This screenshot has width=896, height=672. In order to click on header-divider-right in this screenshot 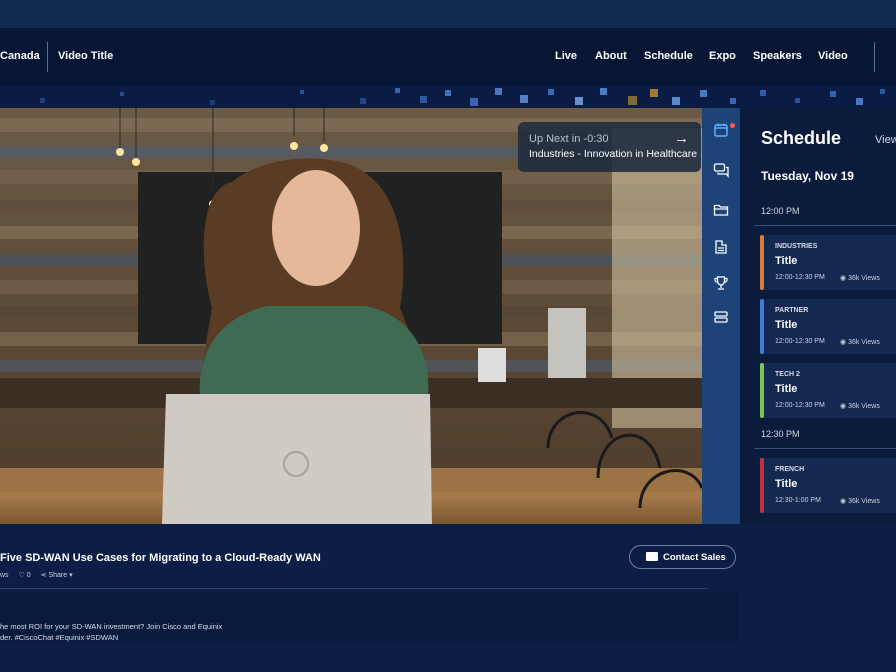, I will do `click(874, 57)`.